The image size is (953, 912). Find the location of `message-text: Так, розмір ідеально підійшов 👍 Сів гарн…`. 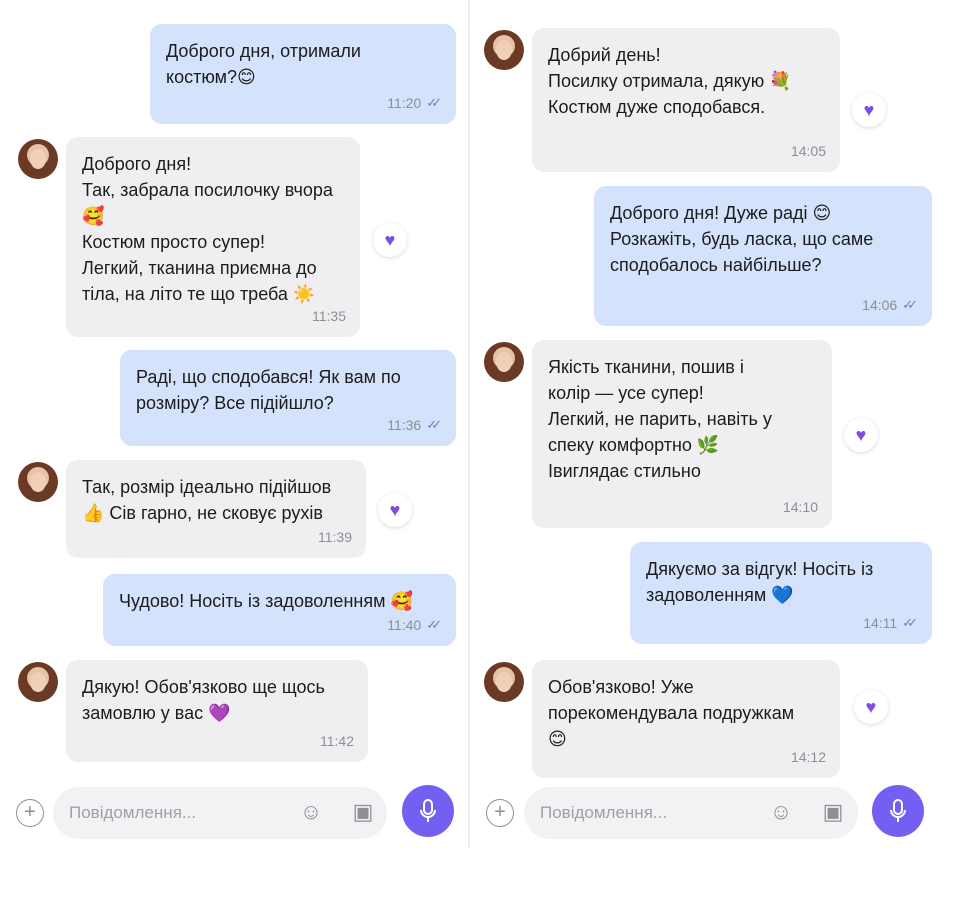

message-text: Так, розмір ідеально підійшов 👍 Сів гарн… is located at coordinates (207, 500).